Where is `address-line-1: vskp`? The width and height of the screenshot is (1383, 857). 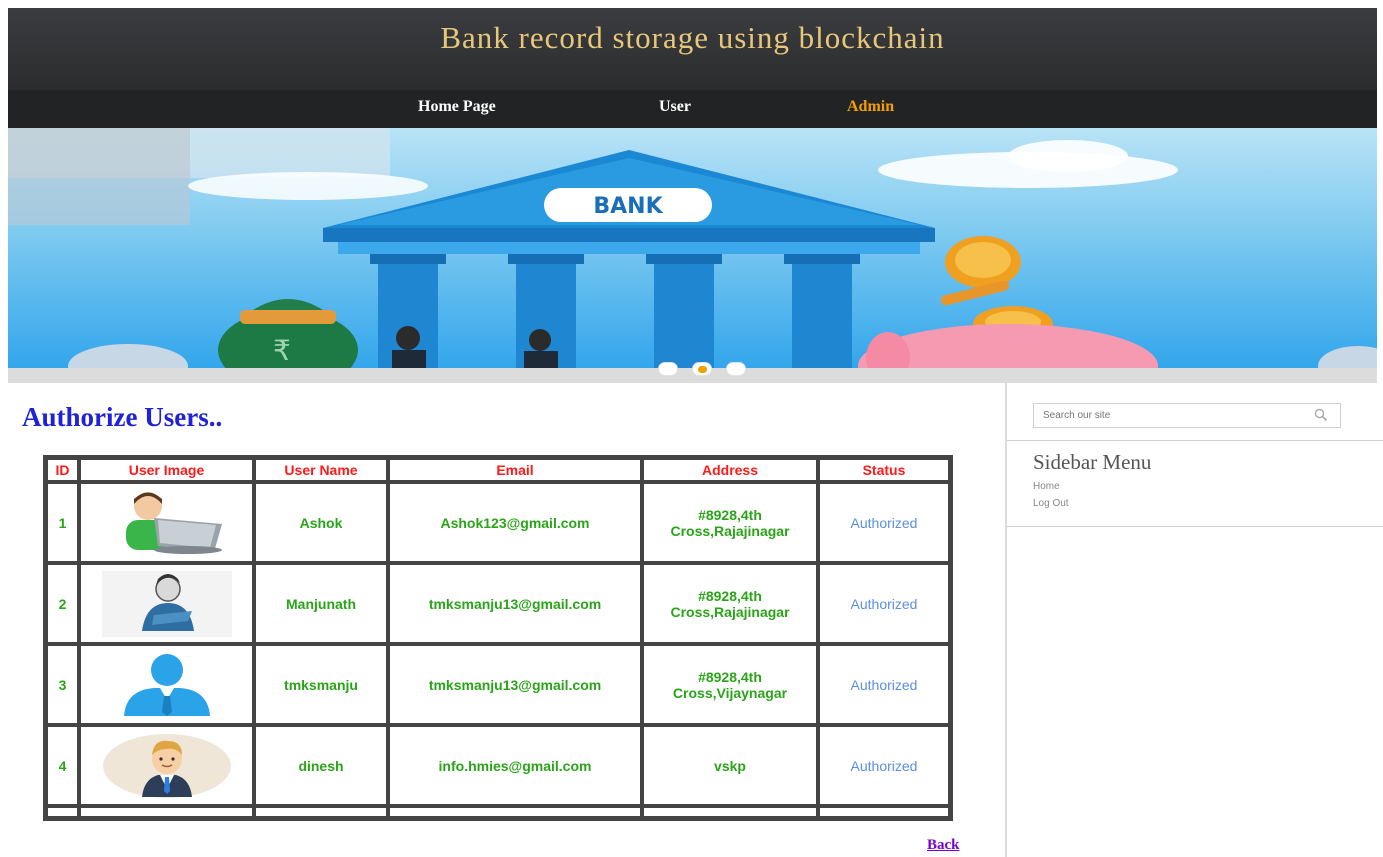
address-line-1: vskp is located at coordinates (730, 765).